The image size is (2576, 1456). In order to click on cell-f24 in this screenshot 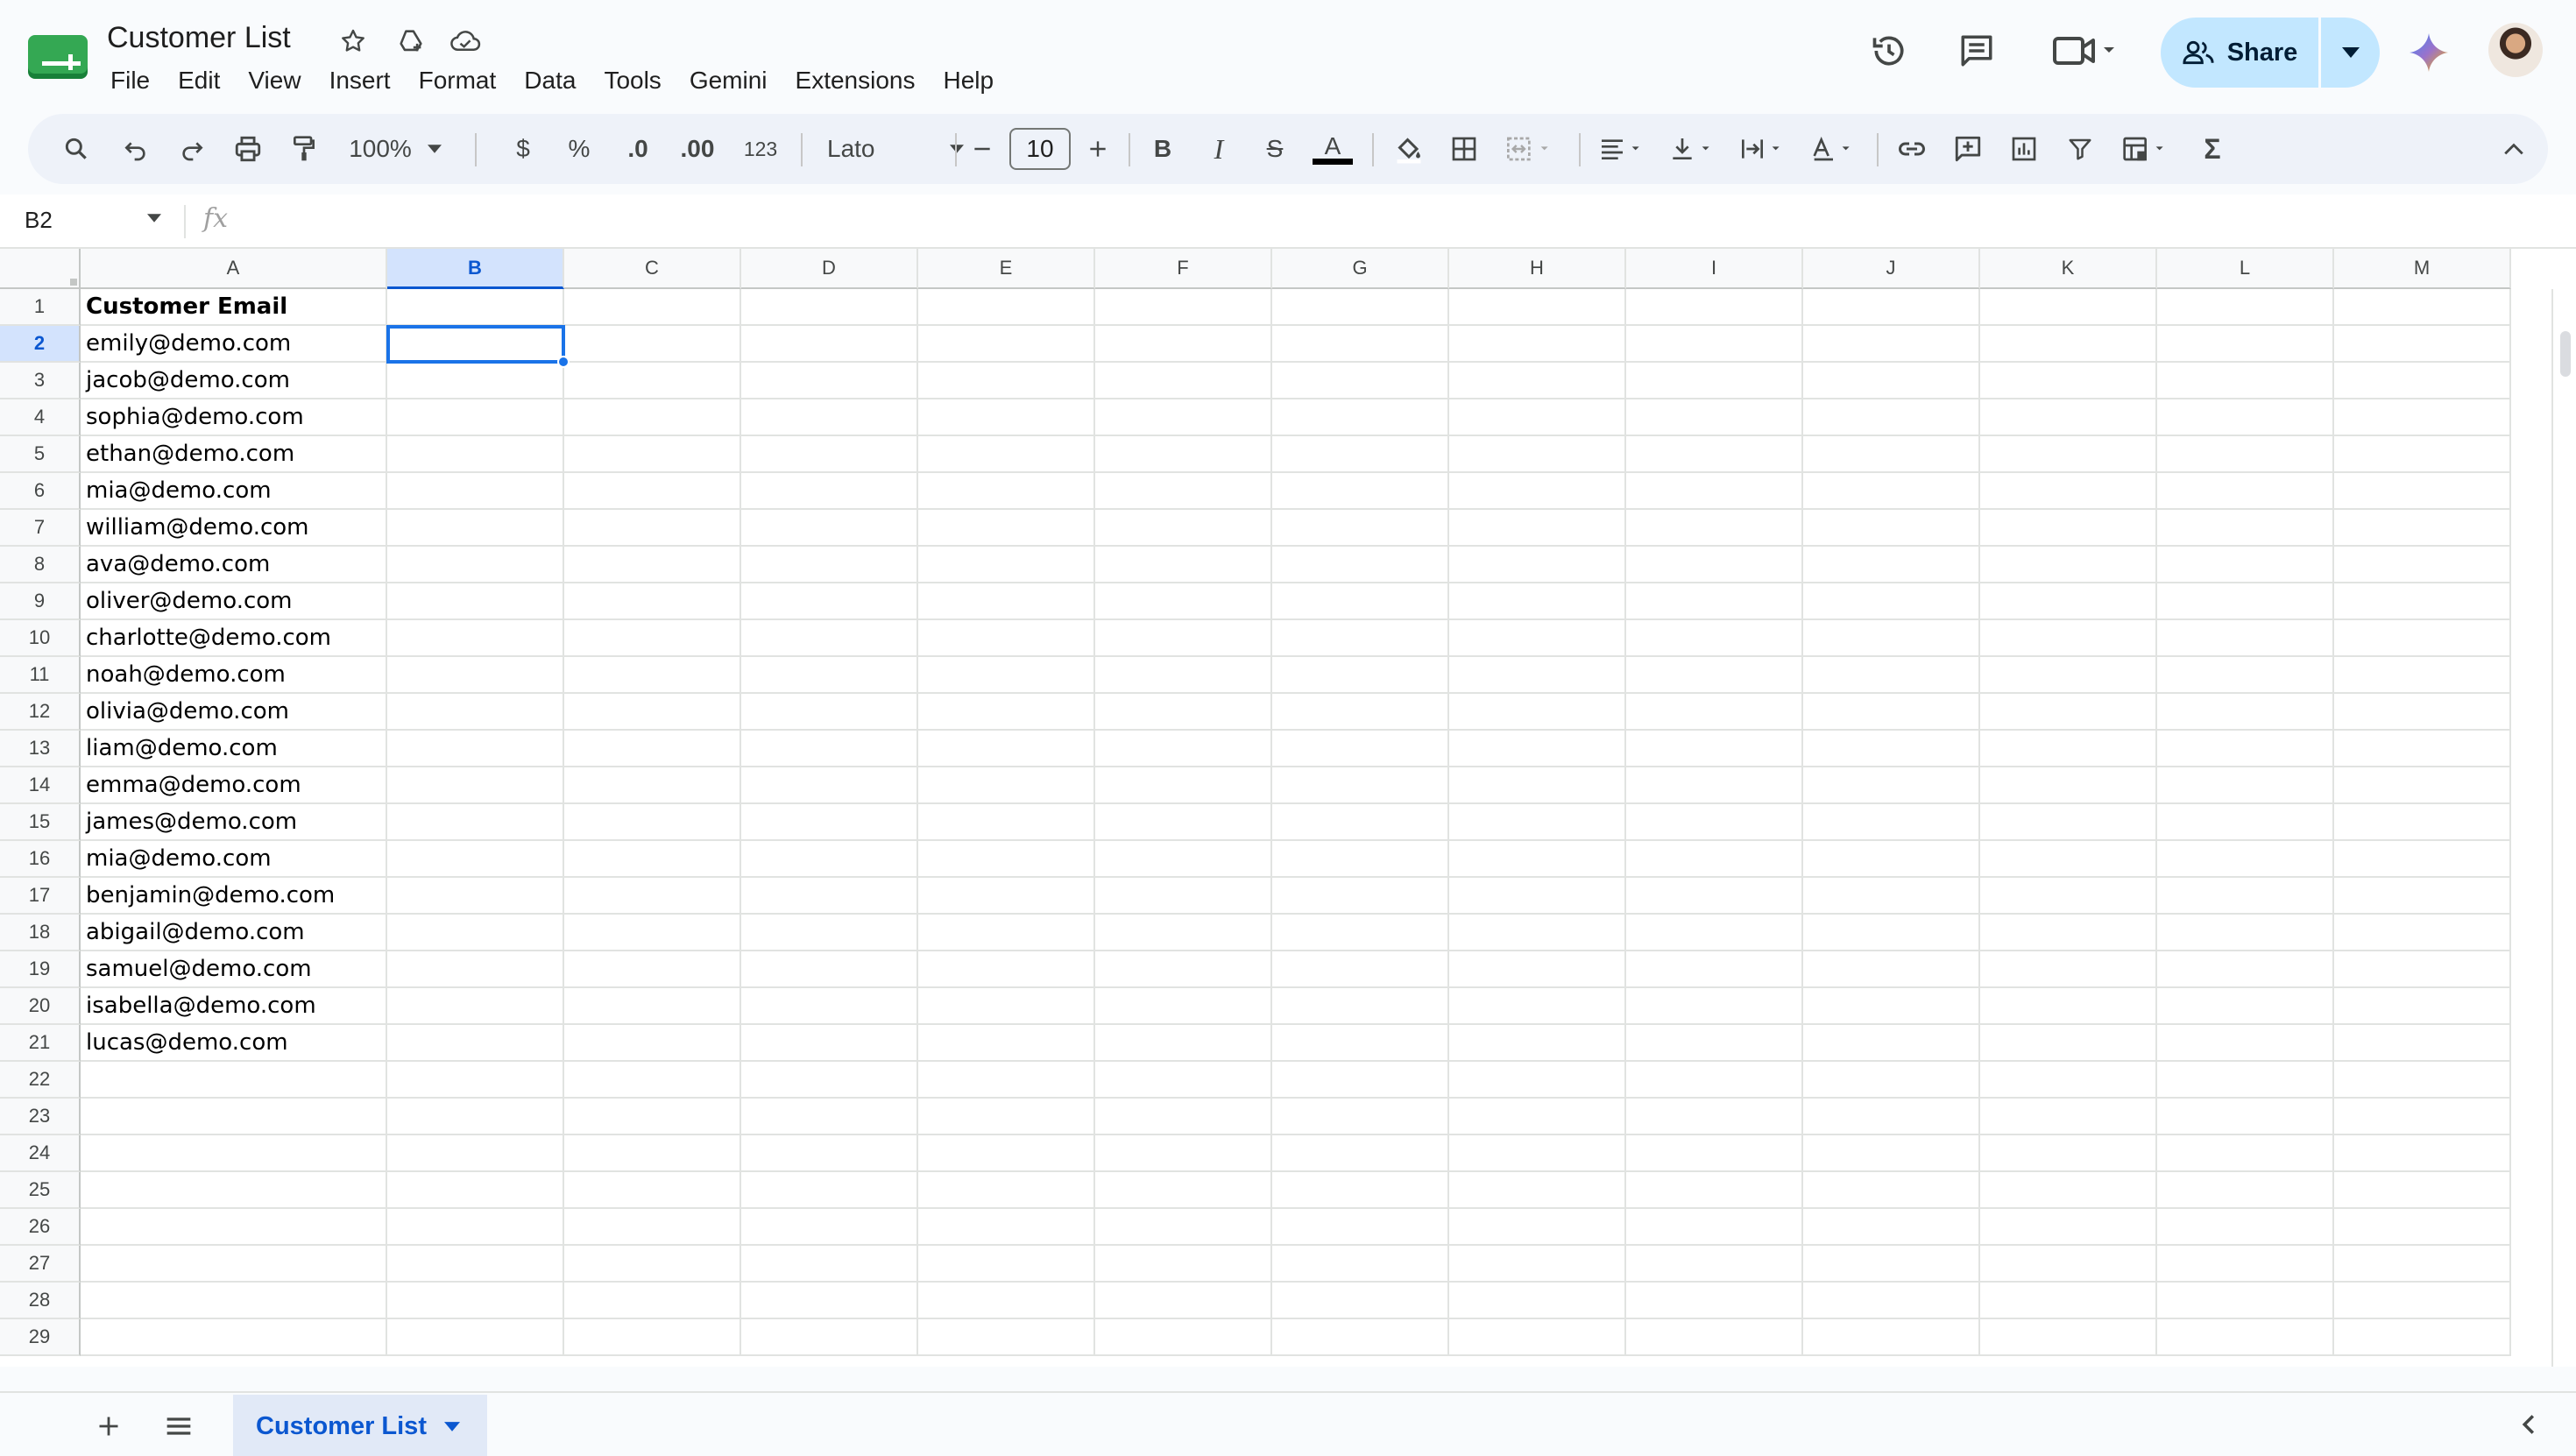, I will do `click(1183, 1153)`.